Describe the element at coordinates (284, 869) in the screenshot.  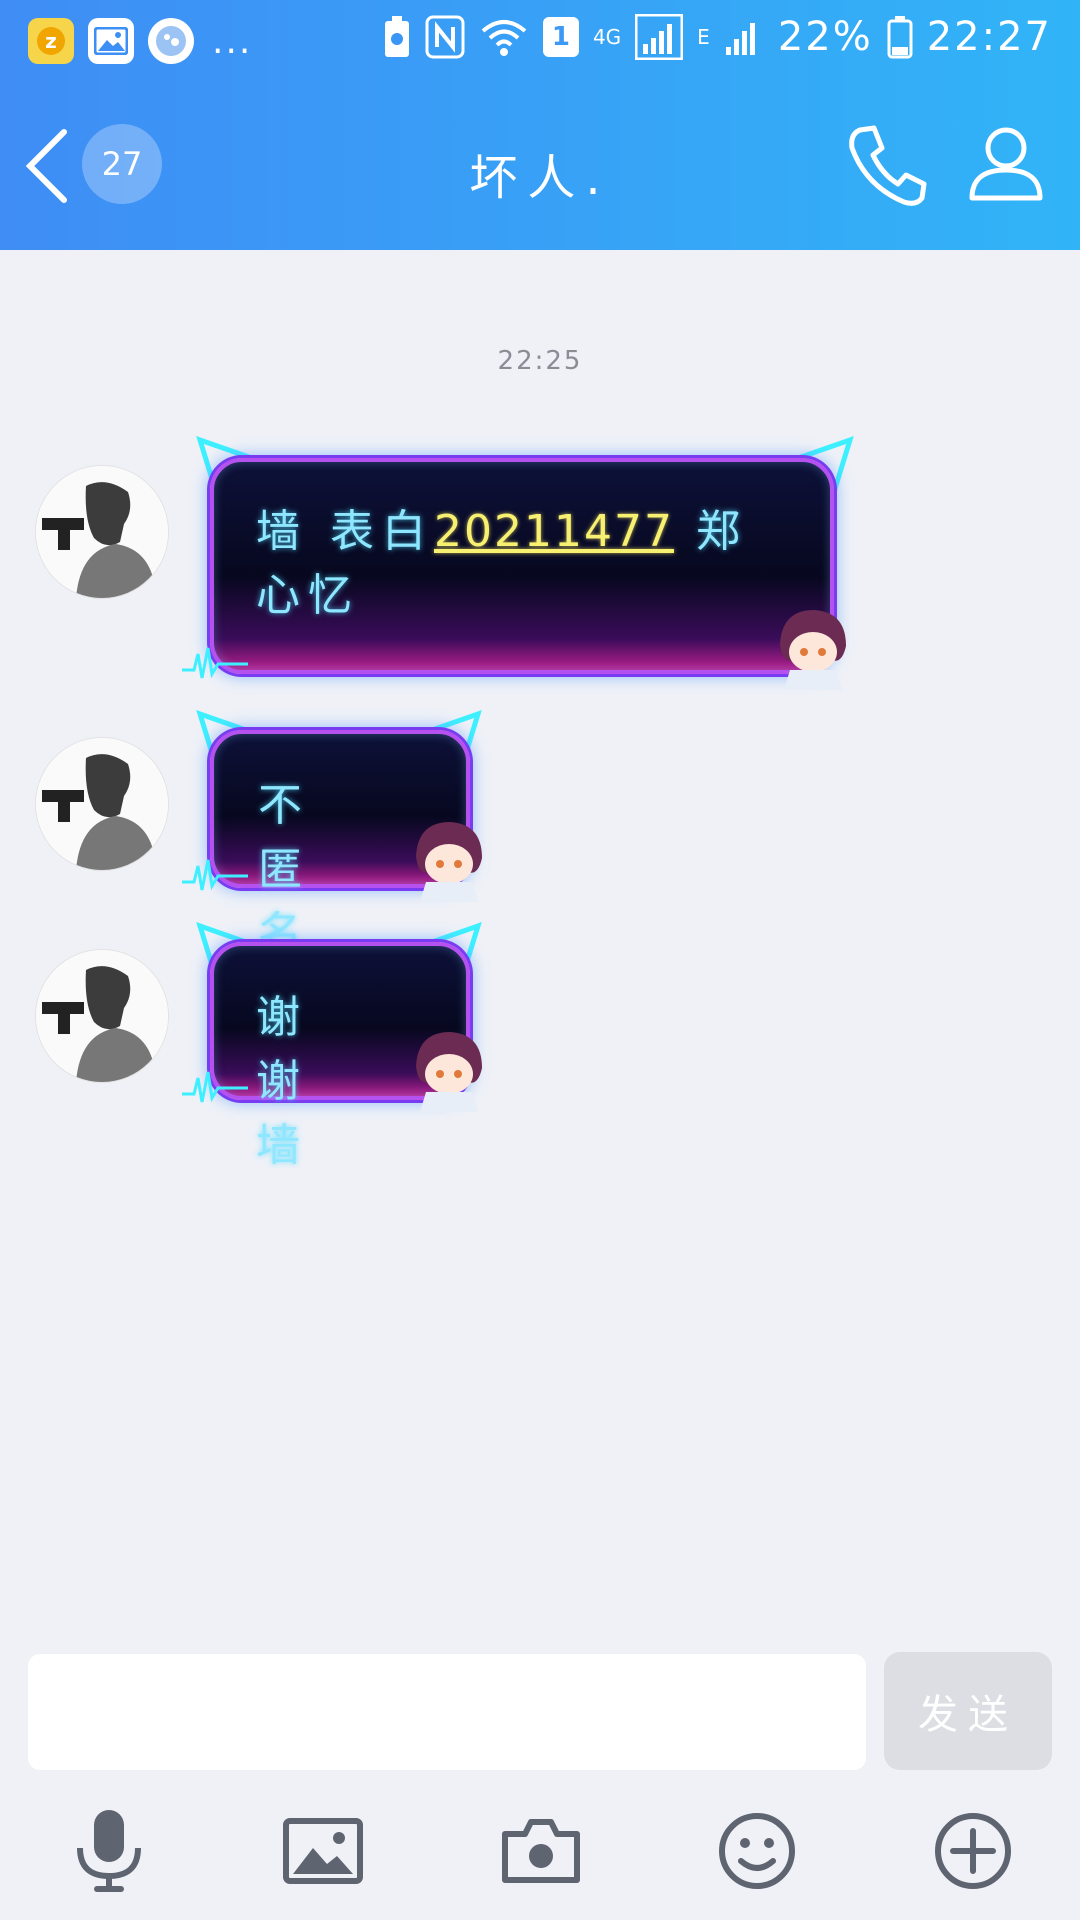
I see `message-text-2: 不匿名` at that location.